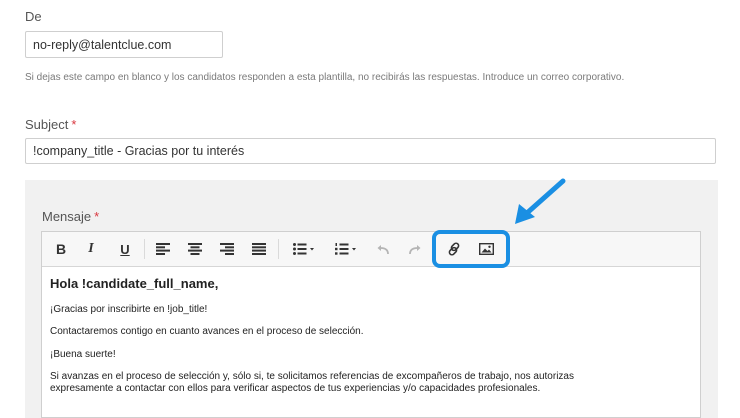 The image size is (740, 418). What do you see at coordinates (129, 309) in the screenshot?
I see `message-line: ¡Gracias por inscribirte en !job_title!` at bounding box center [129, 309].